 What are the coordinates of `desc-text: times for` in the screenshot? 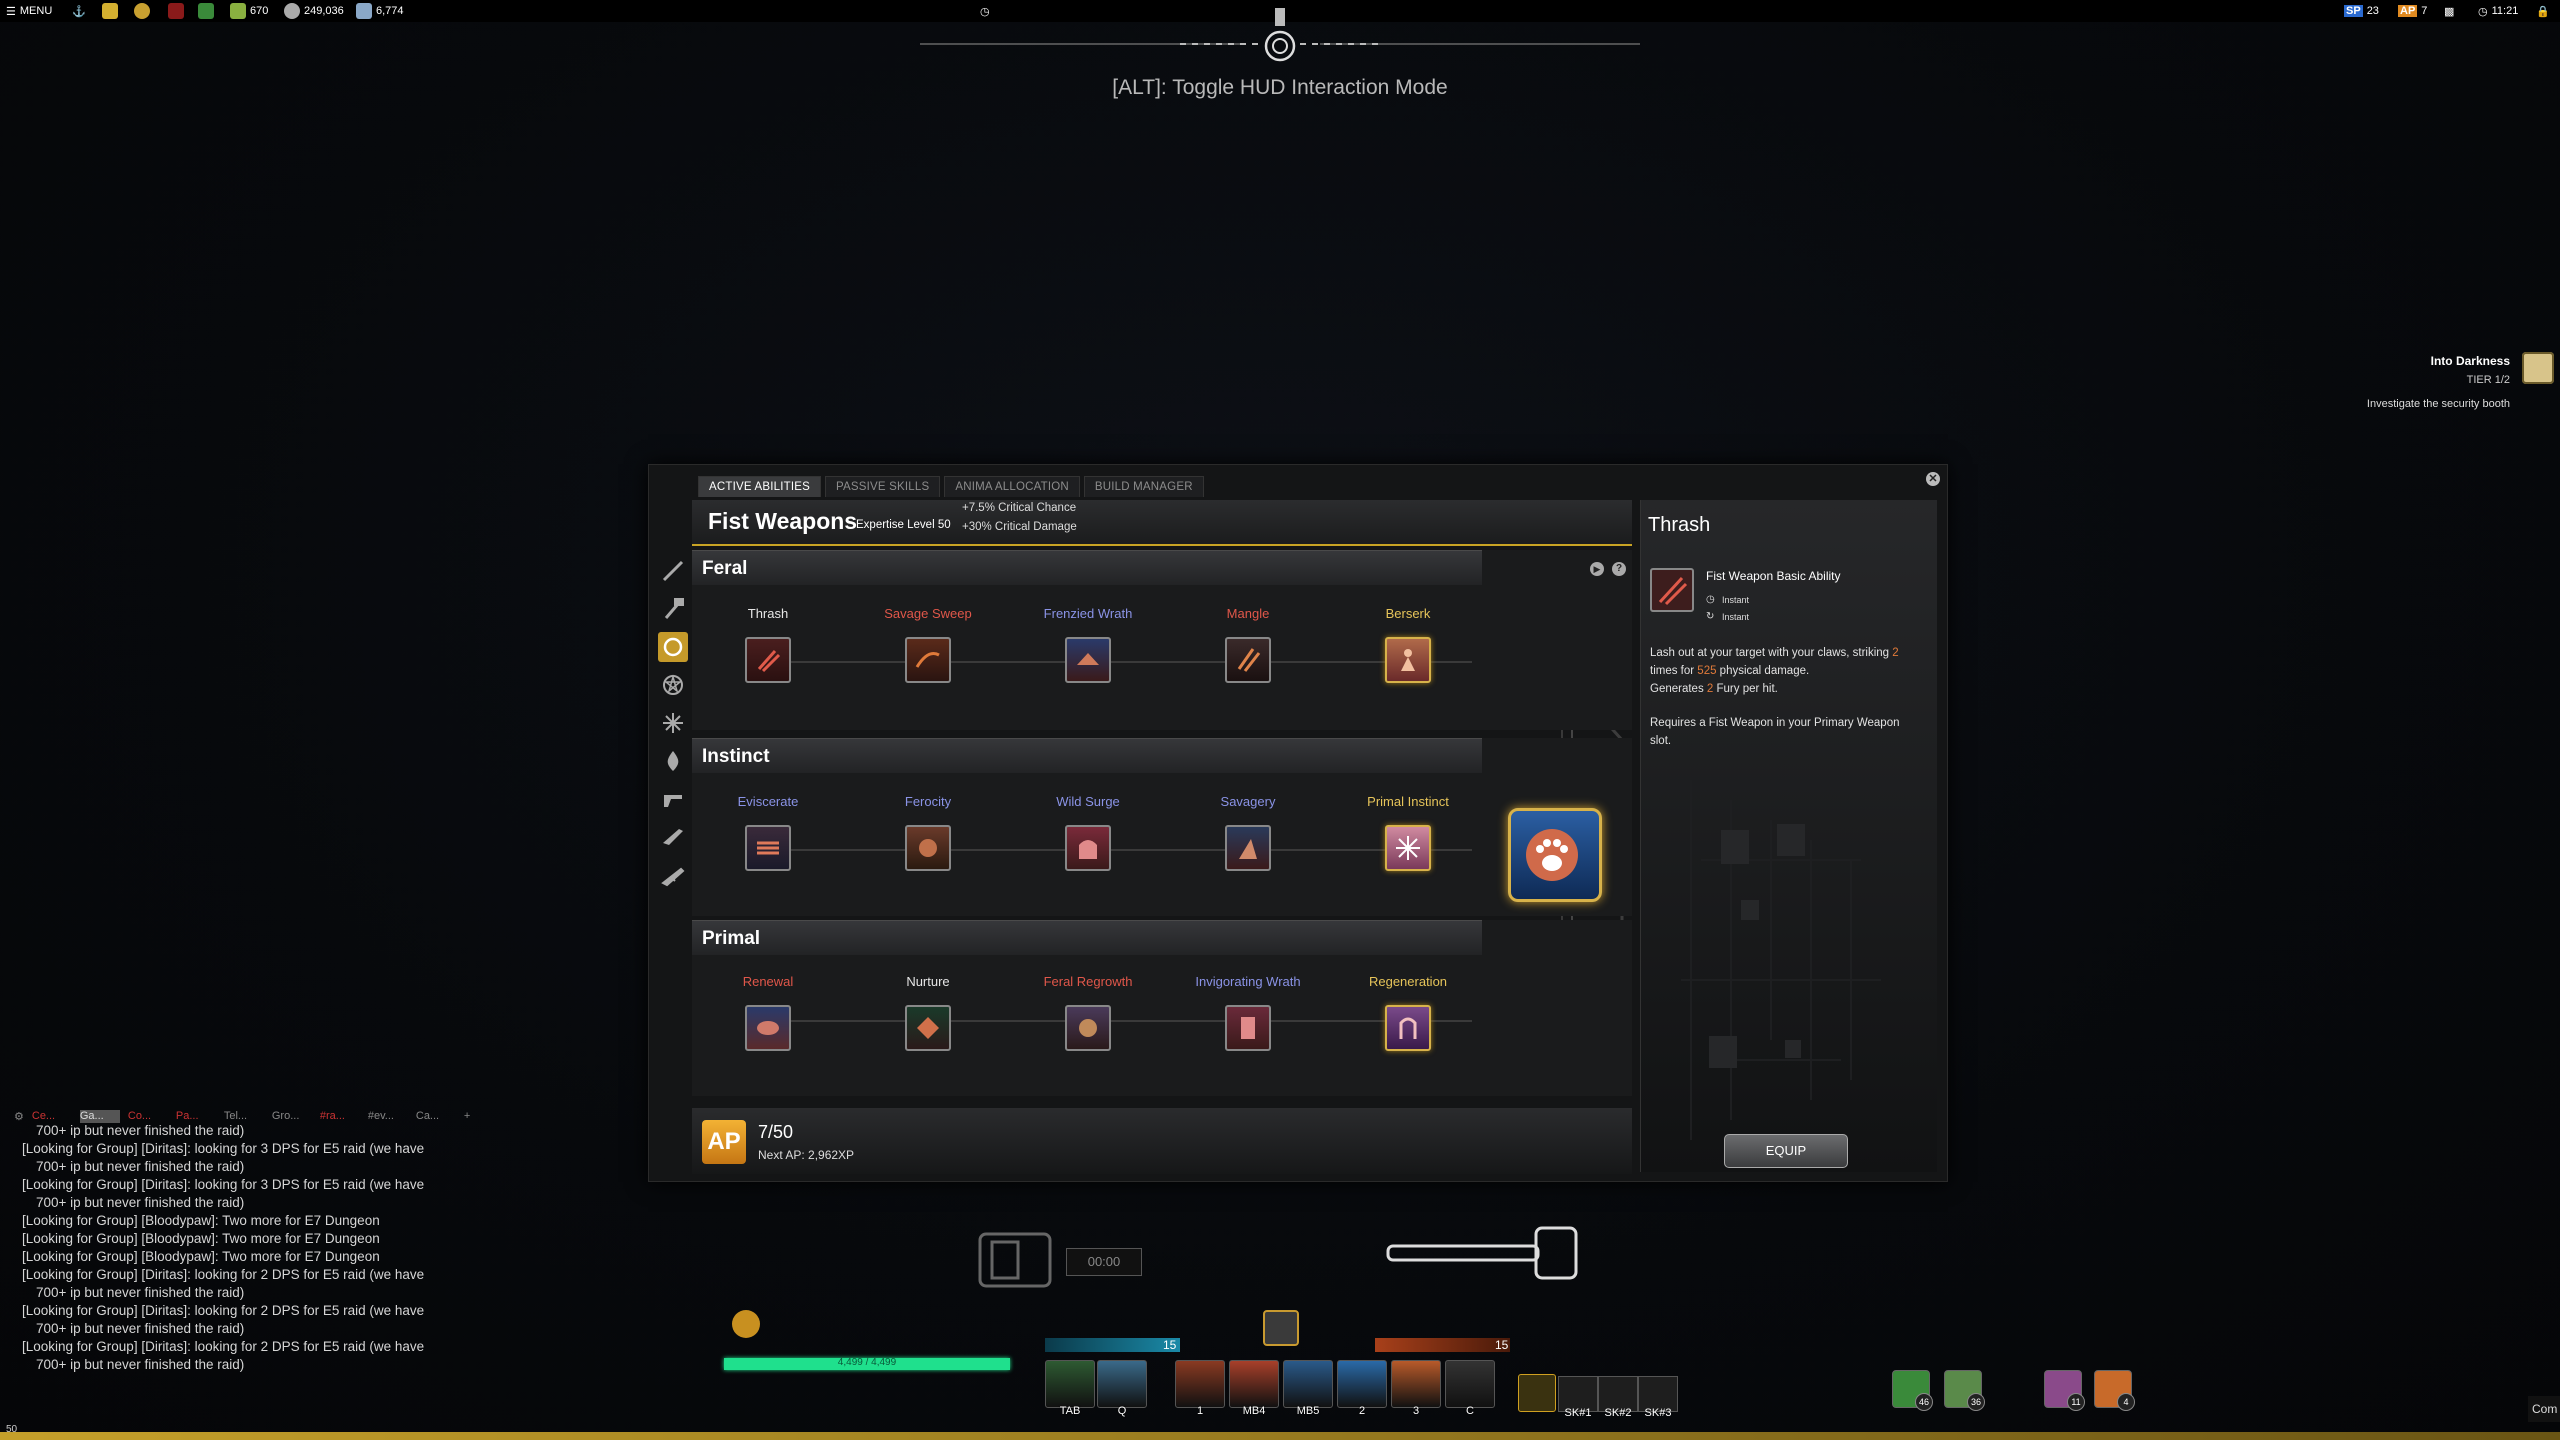 It's located at (1674, 671).